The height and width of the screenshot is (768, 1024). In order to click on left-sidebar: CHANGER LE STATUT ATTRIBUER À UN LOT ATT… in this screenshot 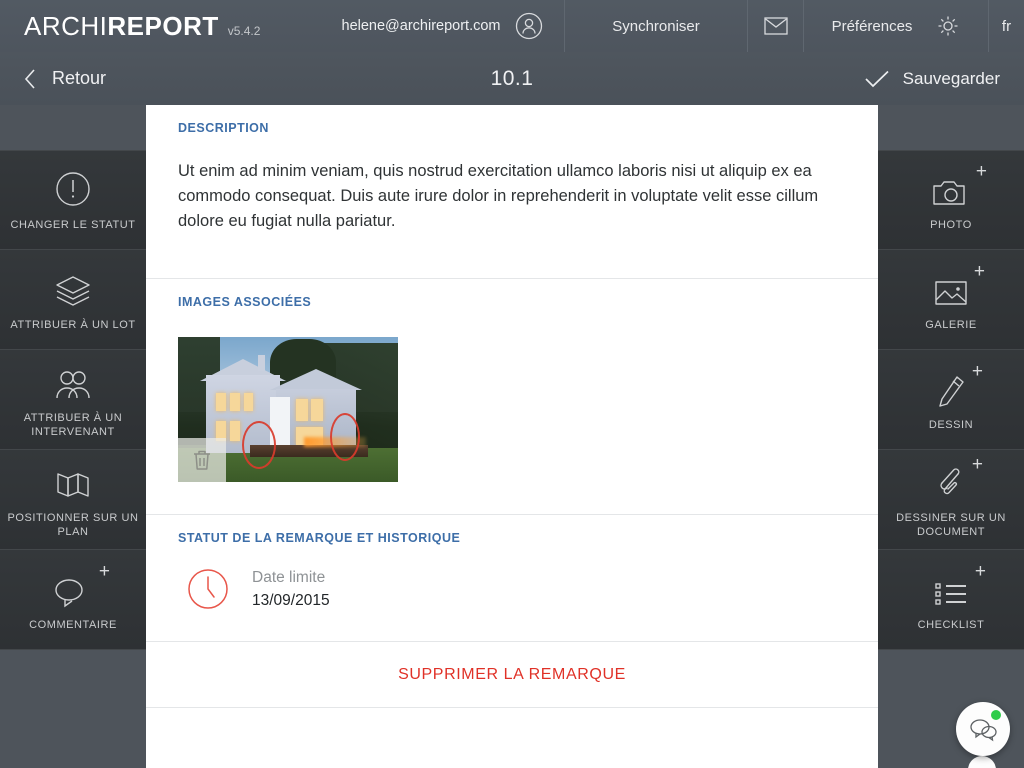, I will do `click(73, 436)`.